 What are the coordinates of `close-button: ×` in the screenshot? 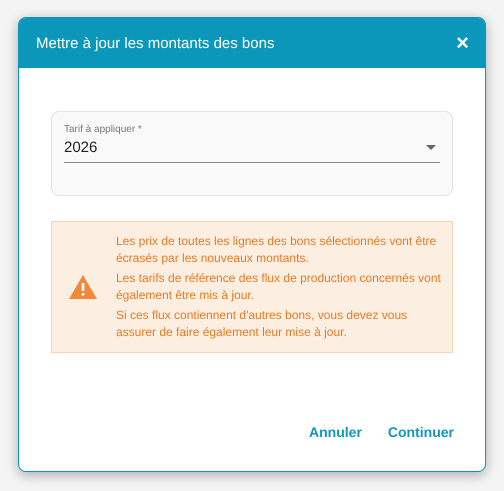 It's located at (462, 43).